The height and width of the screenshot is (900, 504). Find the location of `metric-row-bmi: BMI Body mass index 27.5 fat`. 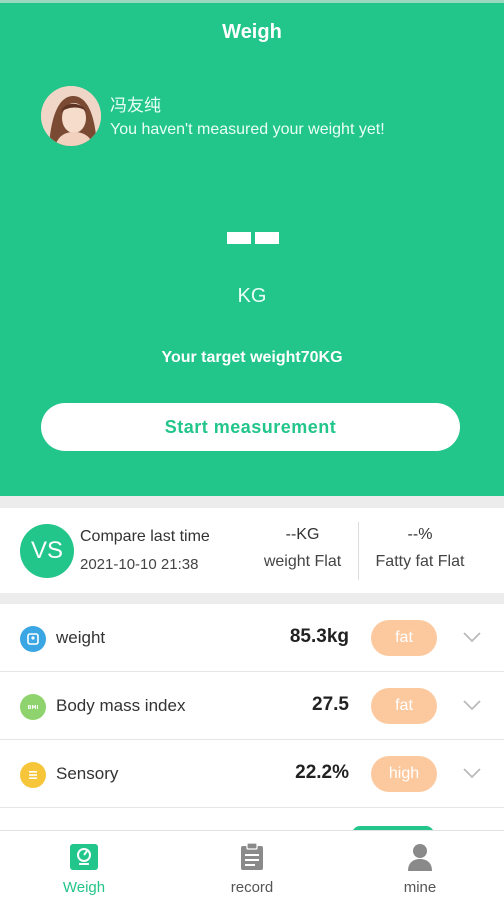

metric-row-bmi: BMI Body mass index 27.5 fat is located at coordinates (252, 706).